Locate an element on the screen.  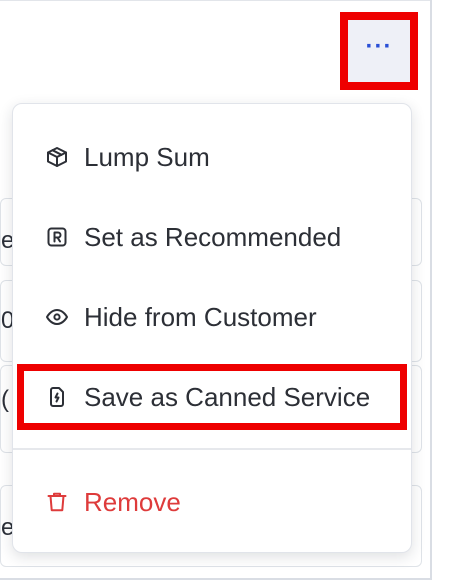
menu-item-label: Remove is located at coordinates (132, 501).